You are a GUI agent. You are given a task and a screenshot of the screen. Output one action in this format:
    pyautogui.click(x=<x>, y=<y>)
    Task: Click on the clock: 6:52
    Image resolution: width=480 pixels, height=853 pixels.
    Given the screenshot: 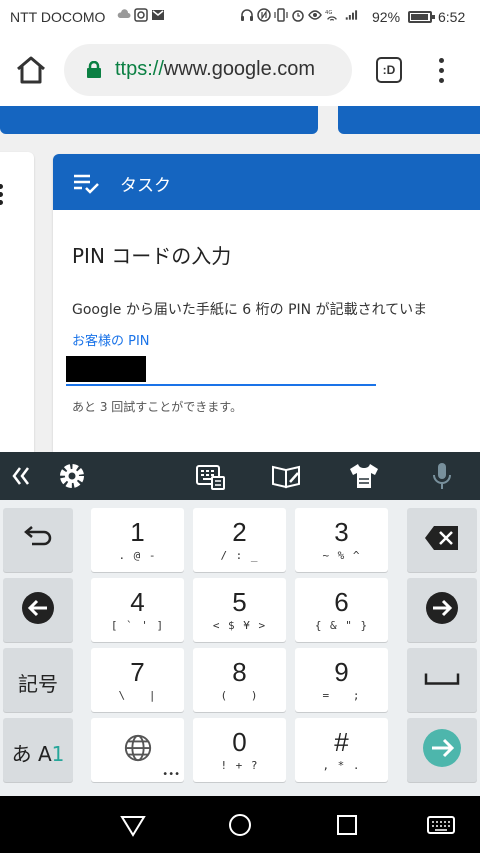 What is the action you would take?
    pyautogui.click(x=452, y=17)
    